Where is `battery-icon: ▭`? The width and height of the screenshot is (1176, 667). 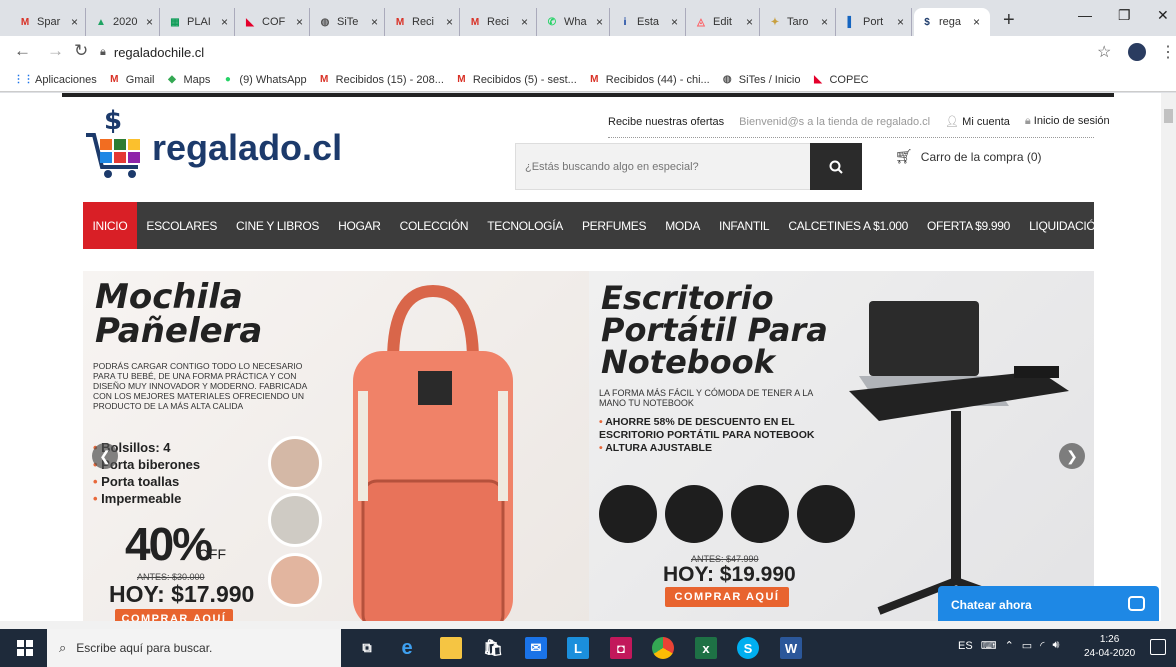
battery-icon: ▭ is located at coordinates (1027, 645).